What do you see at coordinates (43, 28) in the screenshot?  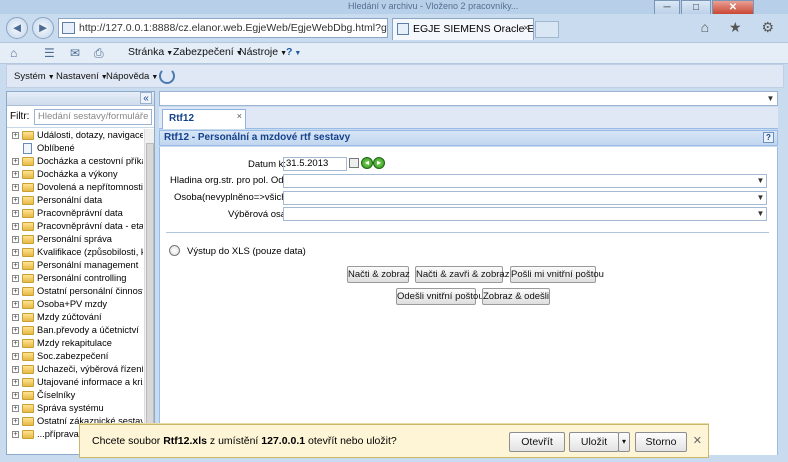 I see `forward-button: ►` at bounding box center [43, 28].